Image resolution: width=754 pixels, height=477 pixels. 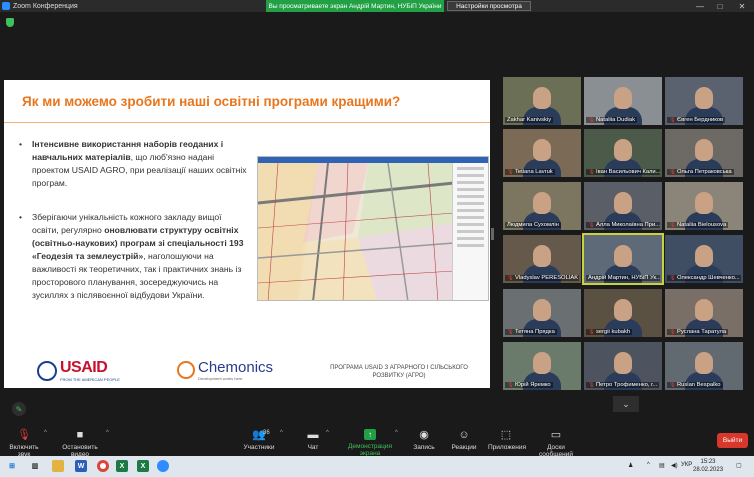 I want to click on participant-name-label: 🎙Юрій Яремко, so click(x=529, y=385).